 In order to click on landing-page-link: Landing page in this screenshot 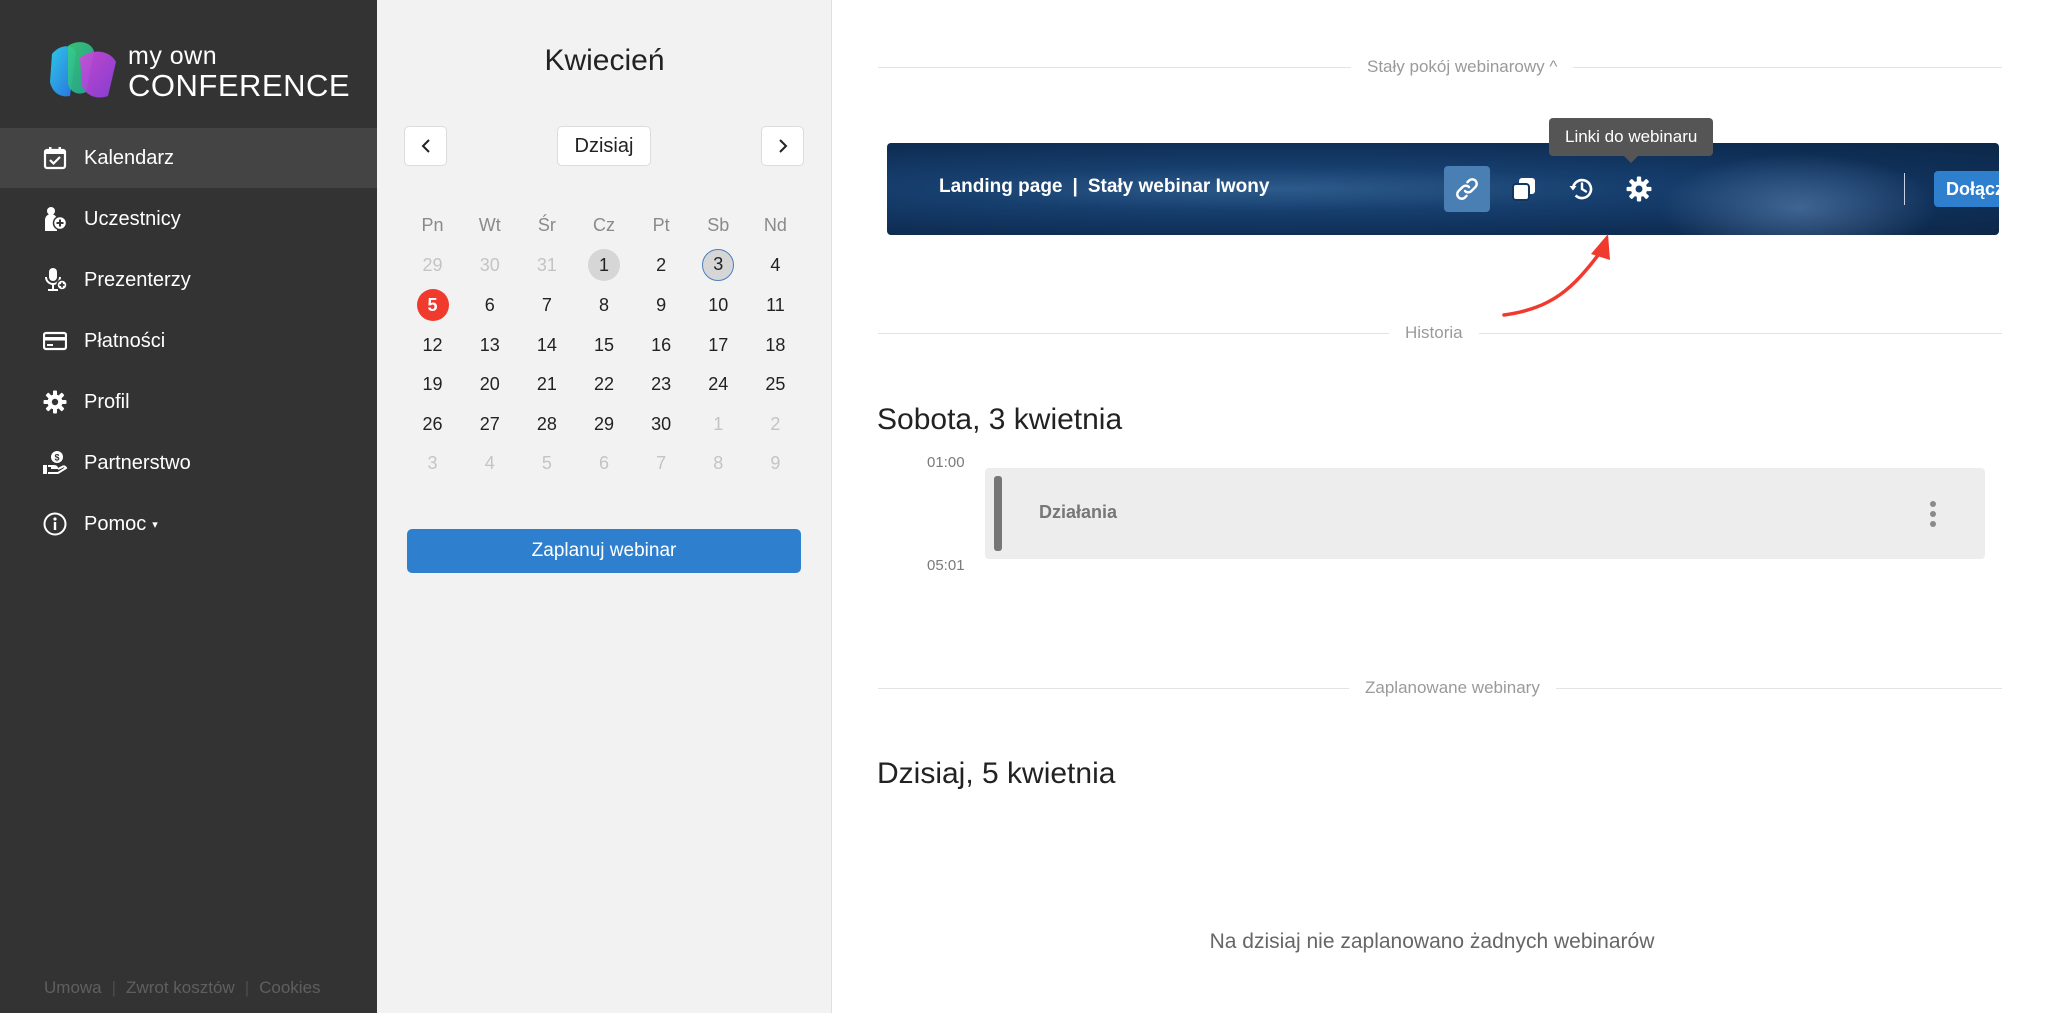, I will do `click(1001, 186)`.